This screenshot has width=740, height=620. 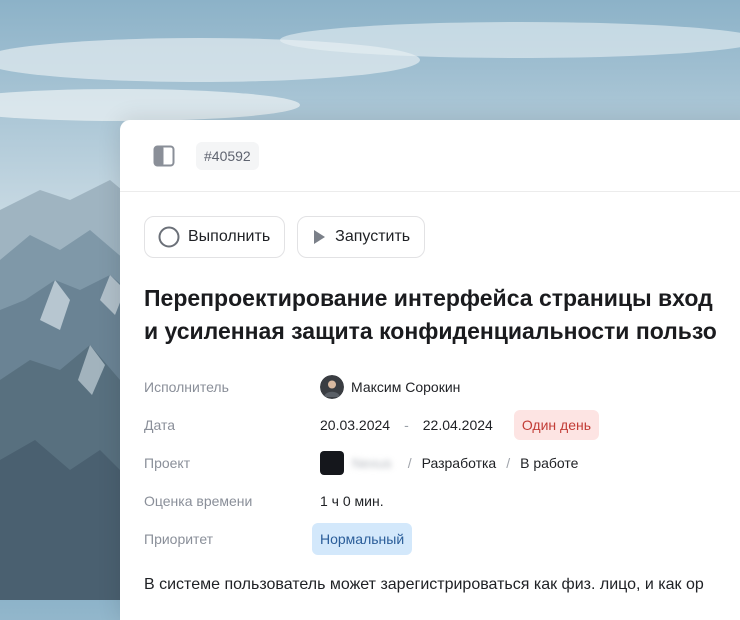 What do you see at coordinates (160, 425) in the screenshot?
I see `date-label: Дата` at bounding box center [160, 425].